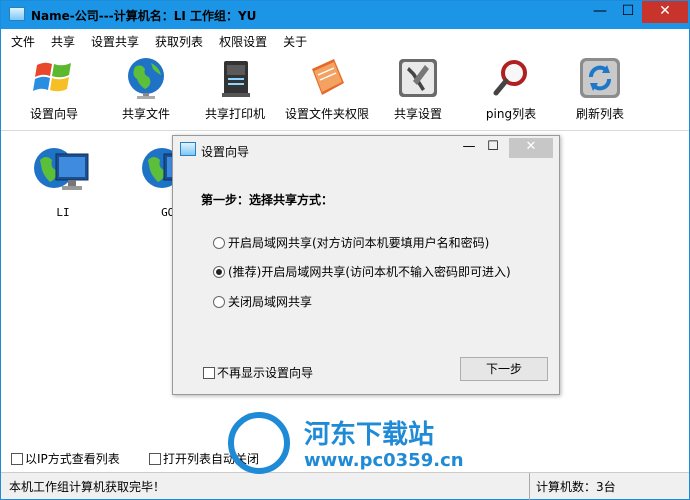 The image size is (690, 500). What do you see at coordinates (146, 78) in the screenshot?
I see `globe-icon` at bounding box center [146, 78].